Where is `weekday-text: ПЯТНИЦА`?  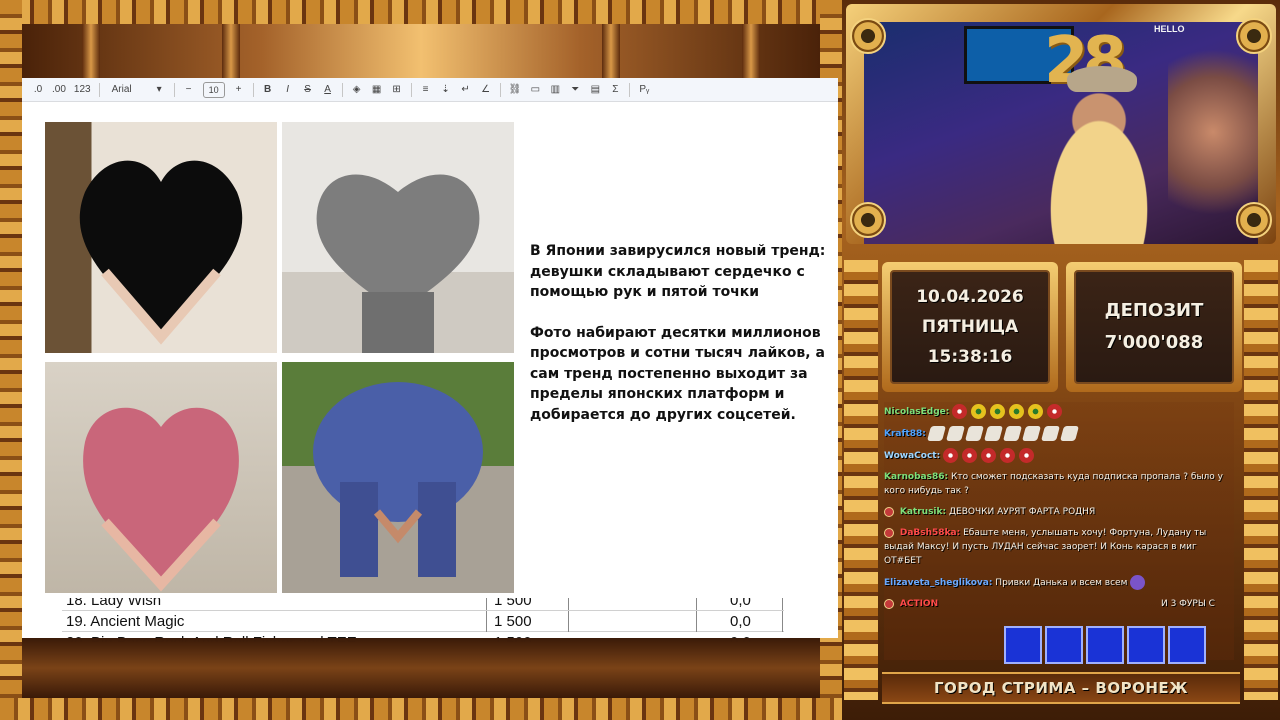 weekday-text: ПЯТНИЦА is located at coordinates (970, 327).